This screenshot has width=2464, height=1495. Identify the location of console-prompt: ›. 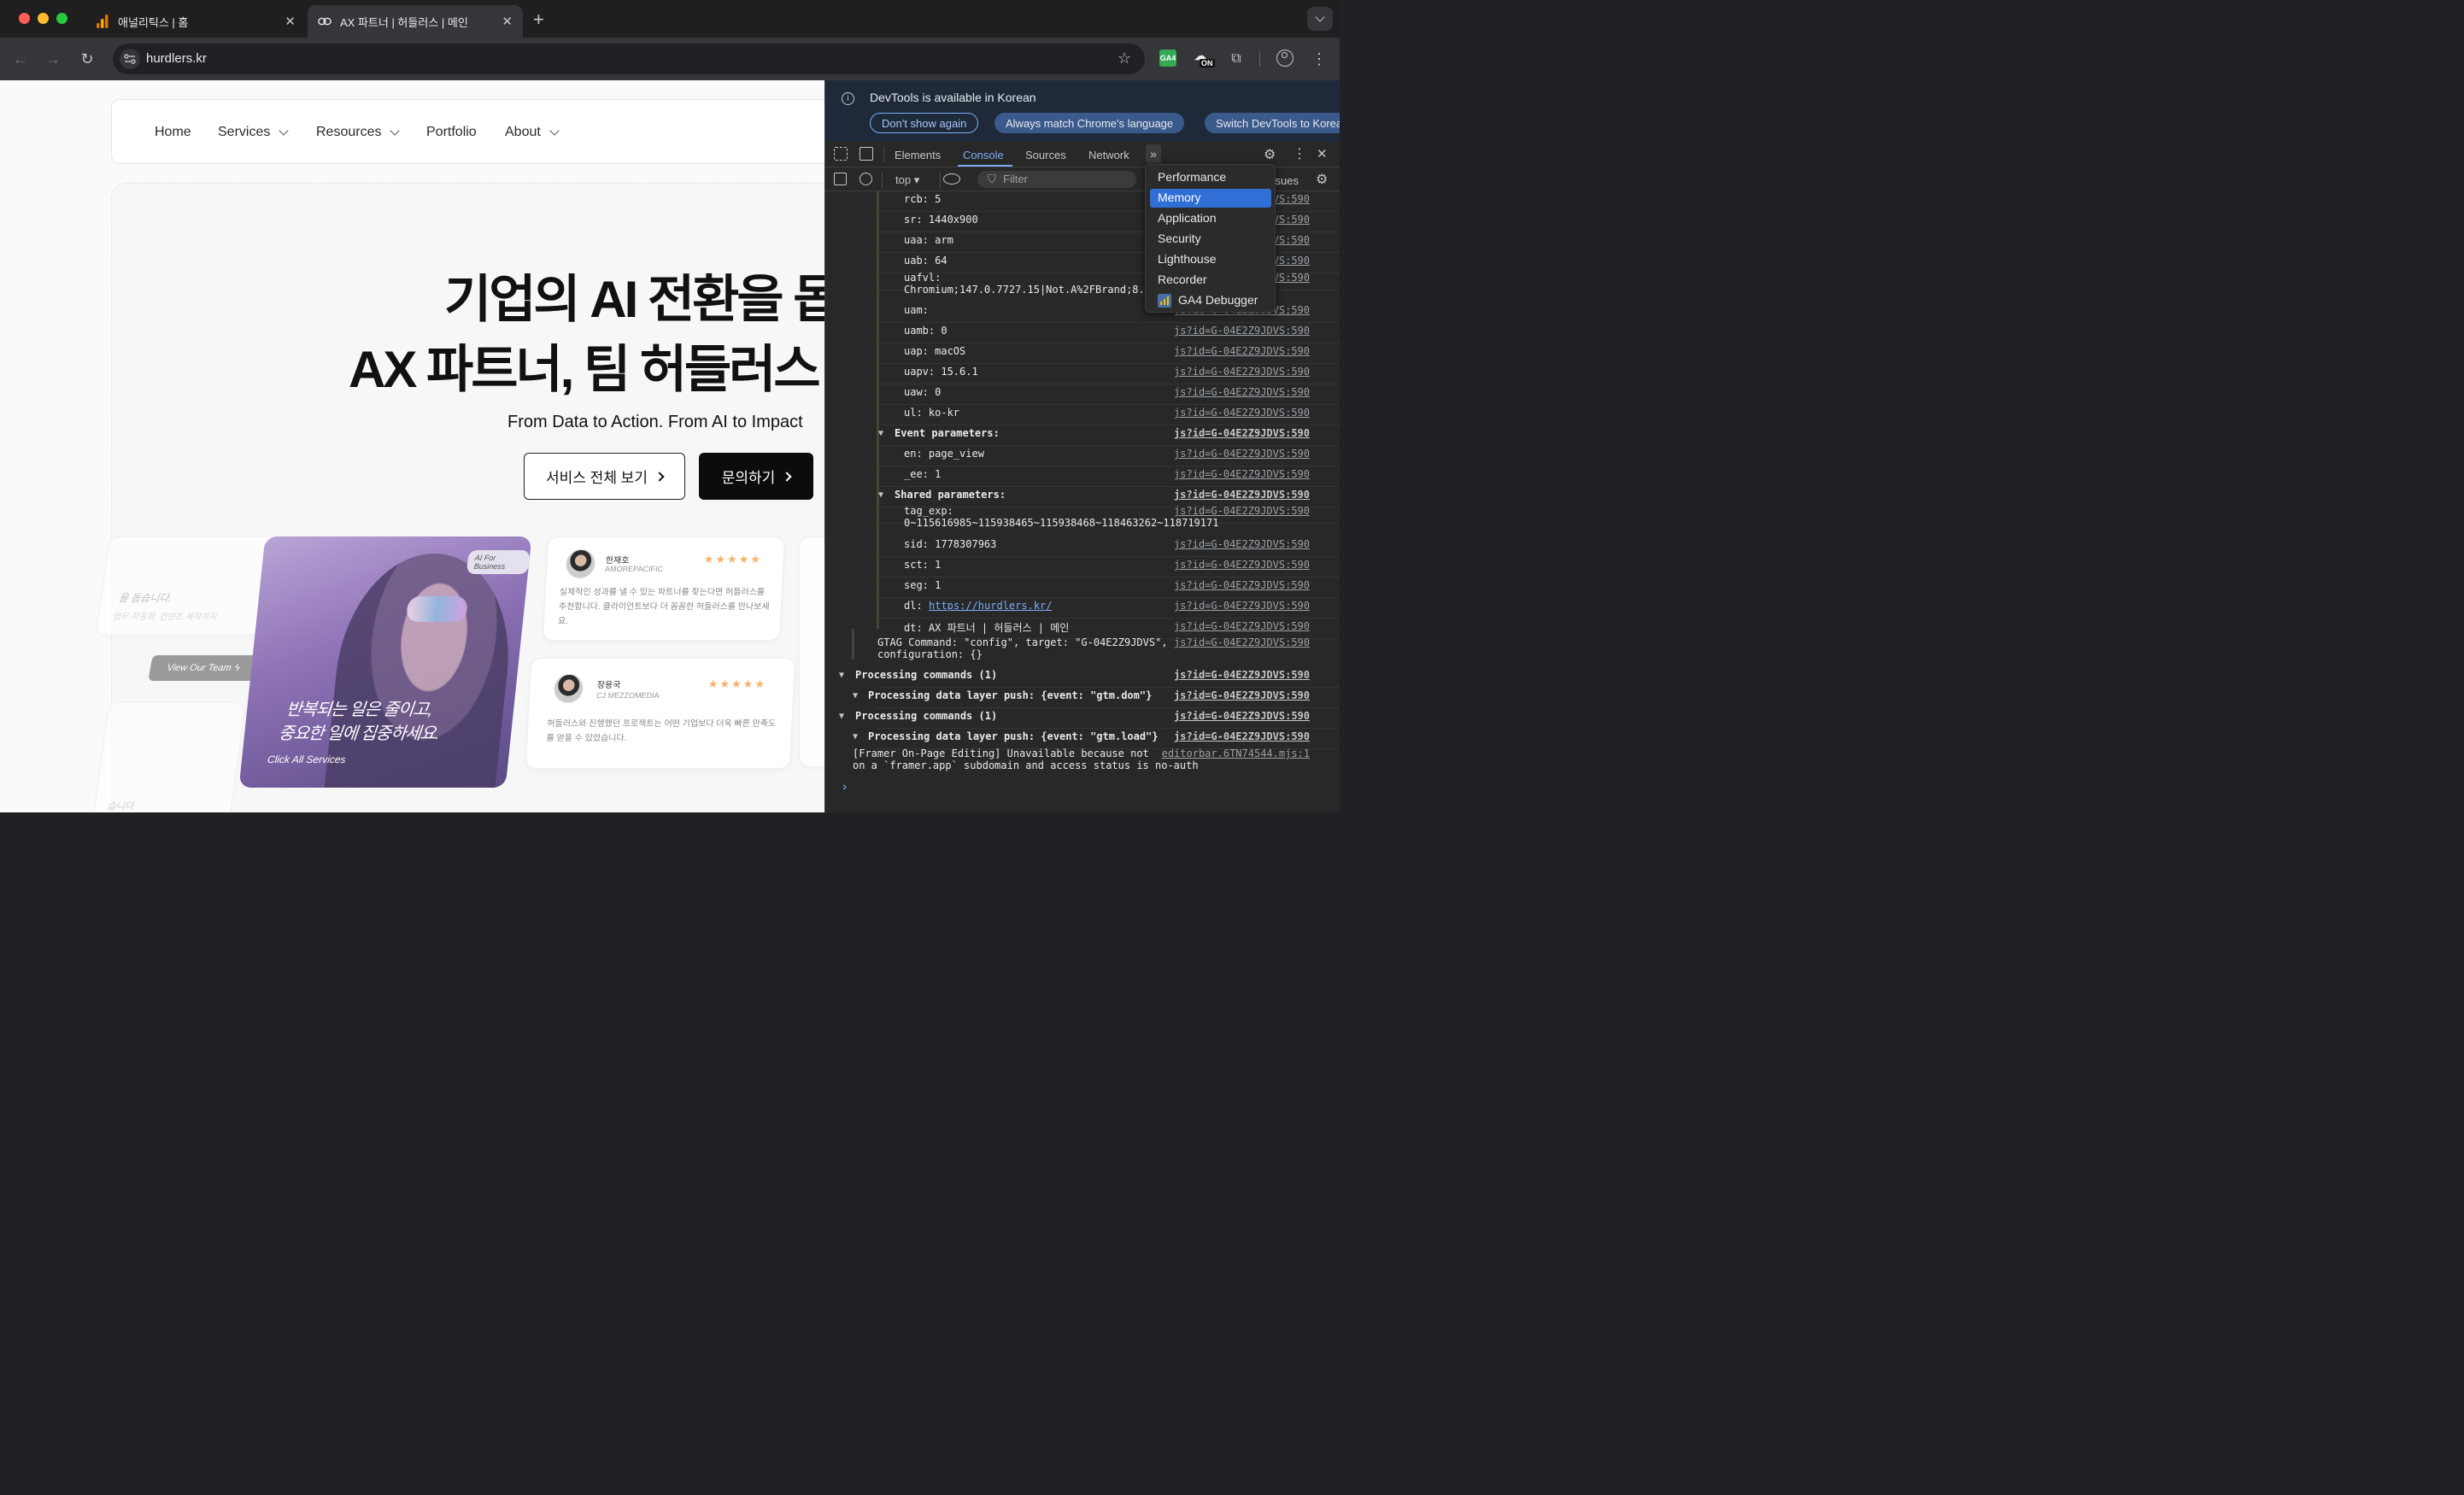
(844, 787).